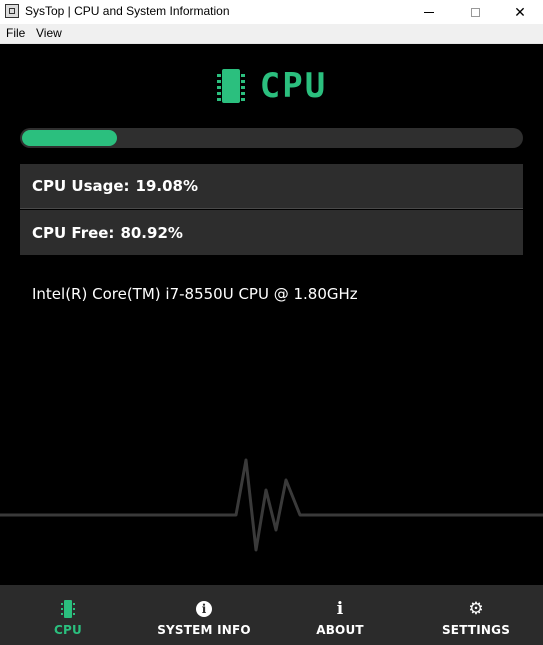  What do you see at coordinates (271, 12) in the screenshot?
I see `title-bar: SysTop | CPU and System Information ✕` at bounding box center [271, 12].